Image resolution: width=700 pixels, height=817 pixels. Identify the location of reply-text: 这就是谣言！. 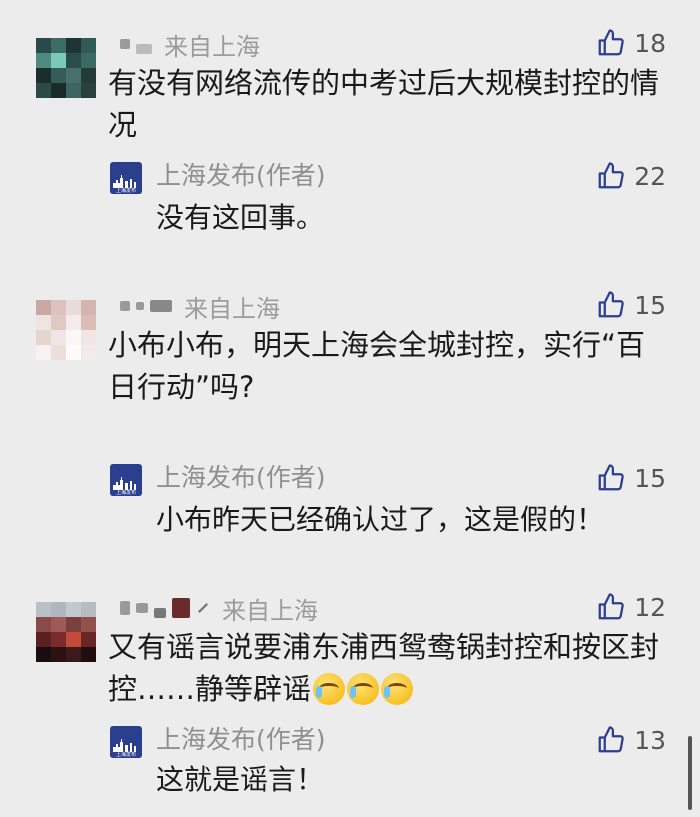
(240, 779).